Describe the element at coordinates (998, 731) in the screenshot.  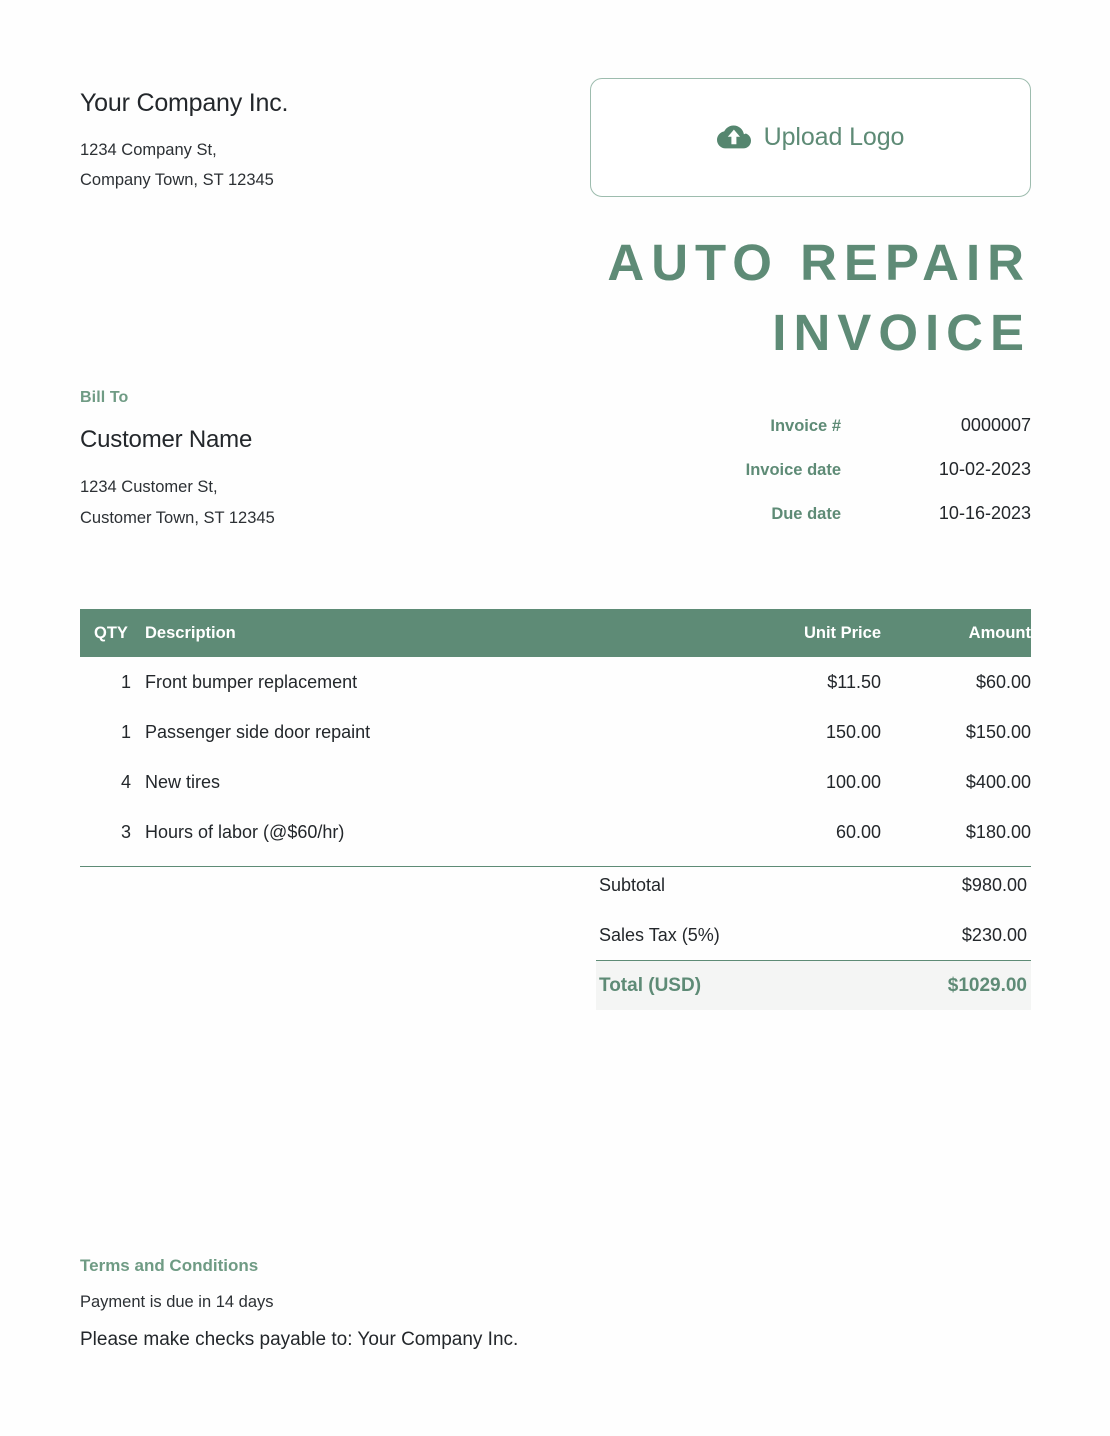
I see `row-amount: $150.00` at that location.